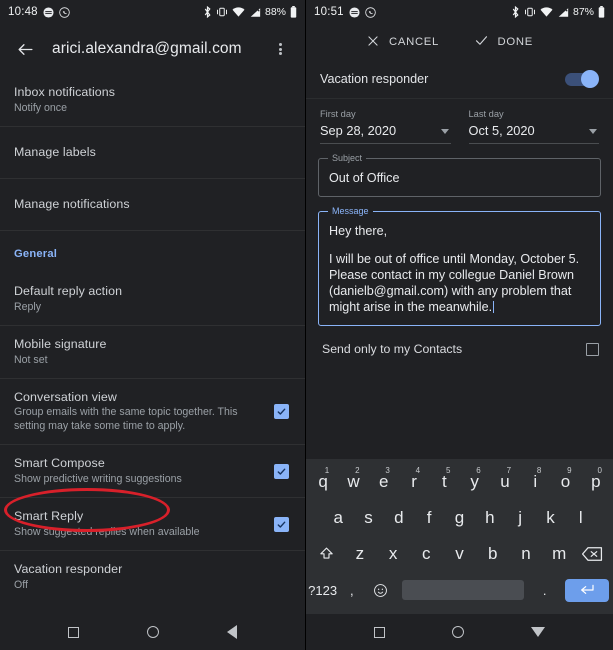 The image size is (613, 650). Describe the element at coordinates (392, 554) in the screenshot. I see `key-x: x` at that location.